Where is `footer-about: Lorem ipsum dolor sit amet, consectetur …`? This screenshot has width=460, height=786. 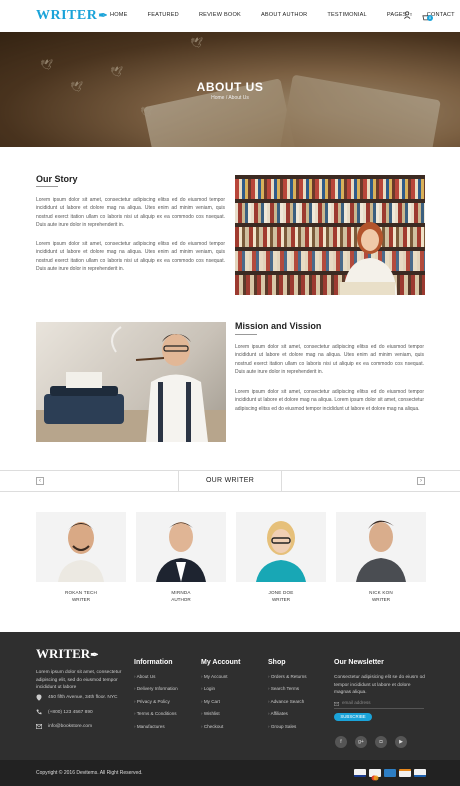 footer-about: Lorem ipsum dolor sit amet, consectetur … is located at coordinates (79, 680).